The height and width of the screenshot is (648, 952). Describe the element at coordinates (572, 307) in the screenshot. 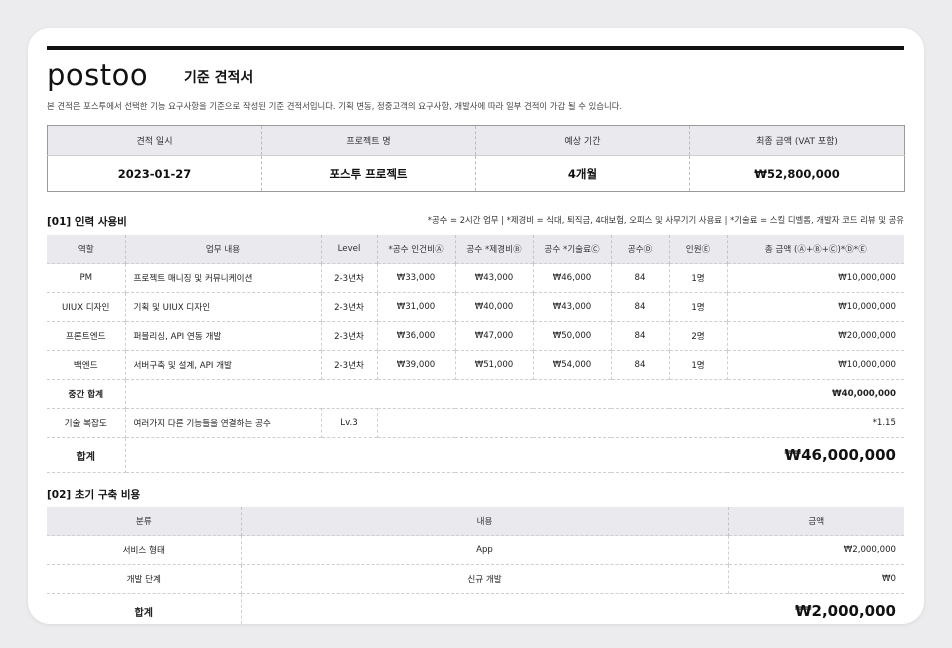

I see `tech-cell: ₩43,000` at that location.